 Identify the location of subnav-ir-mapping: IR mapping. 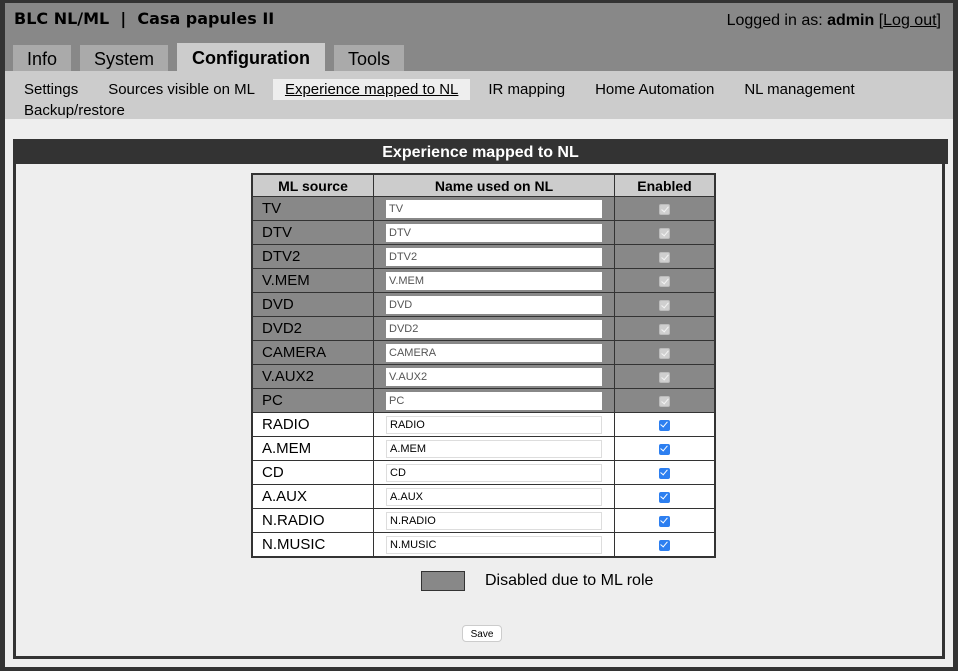
(526, 89).